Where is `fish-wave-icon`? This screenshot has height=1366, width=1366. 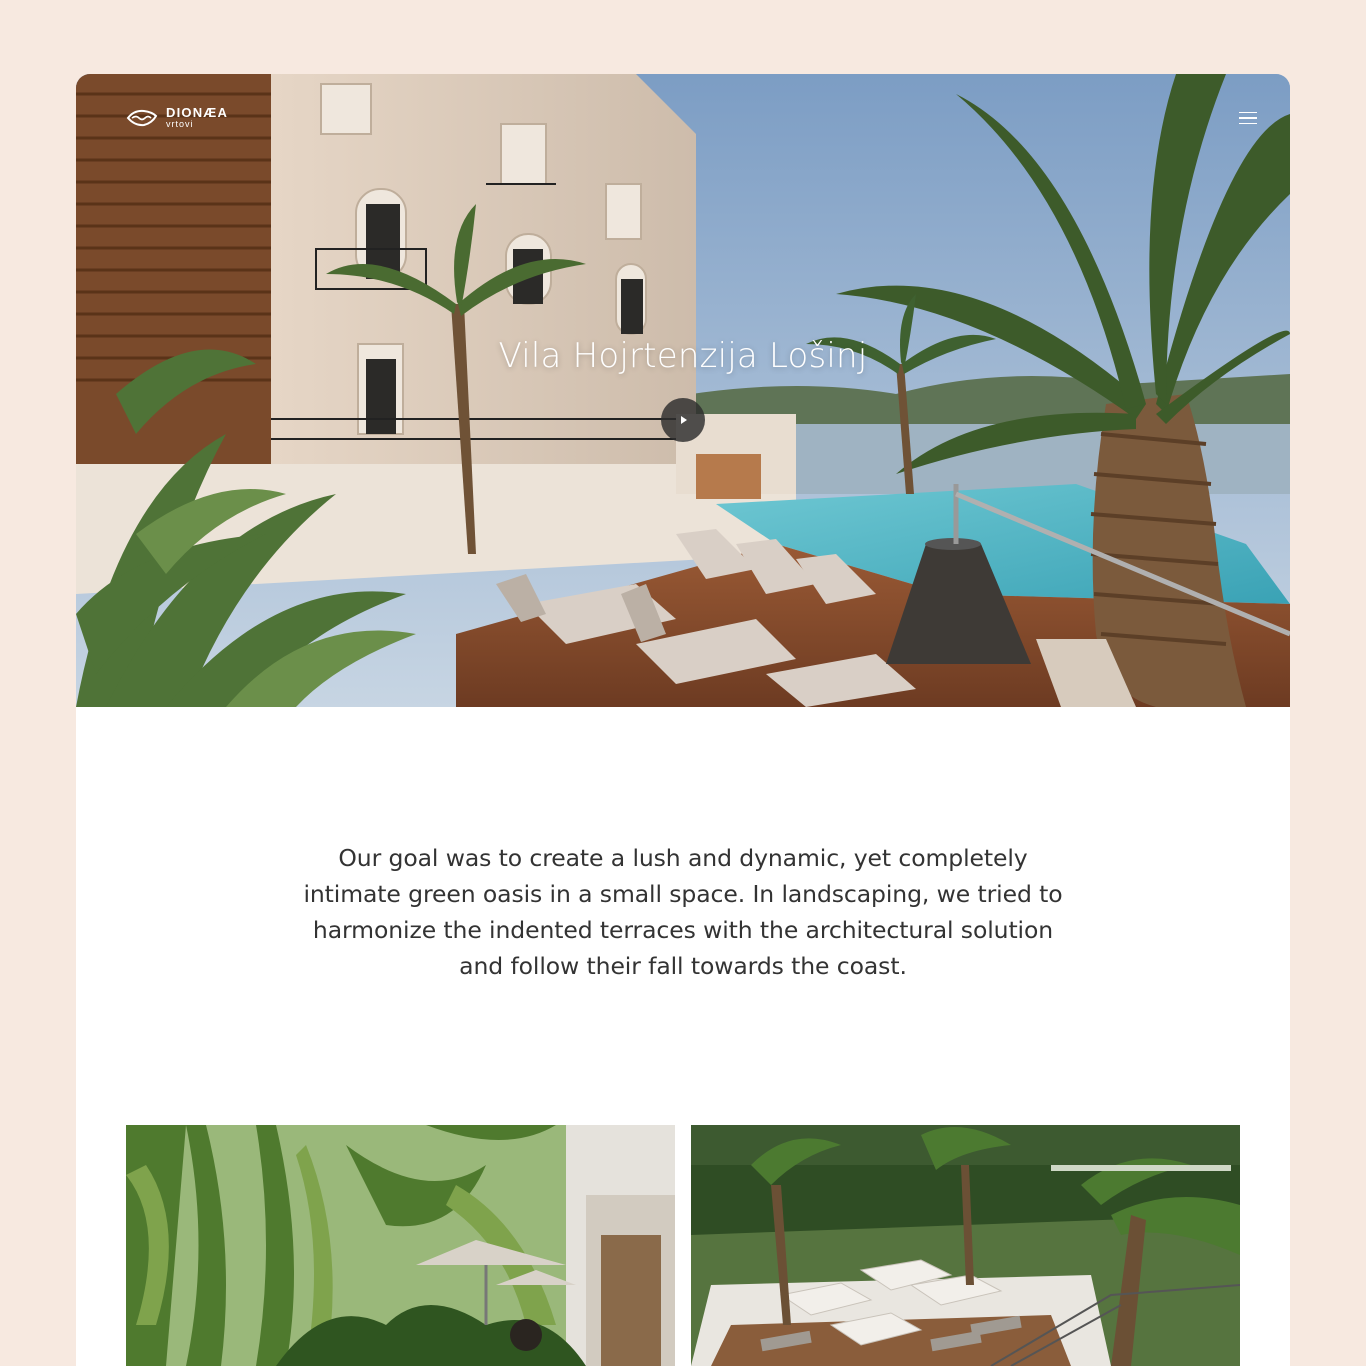
fish-wave-icon is located at coordinates (142, 117).